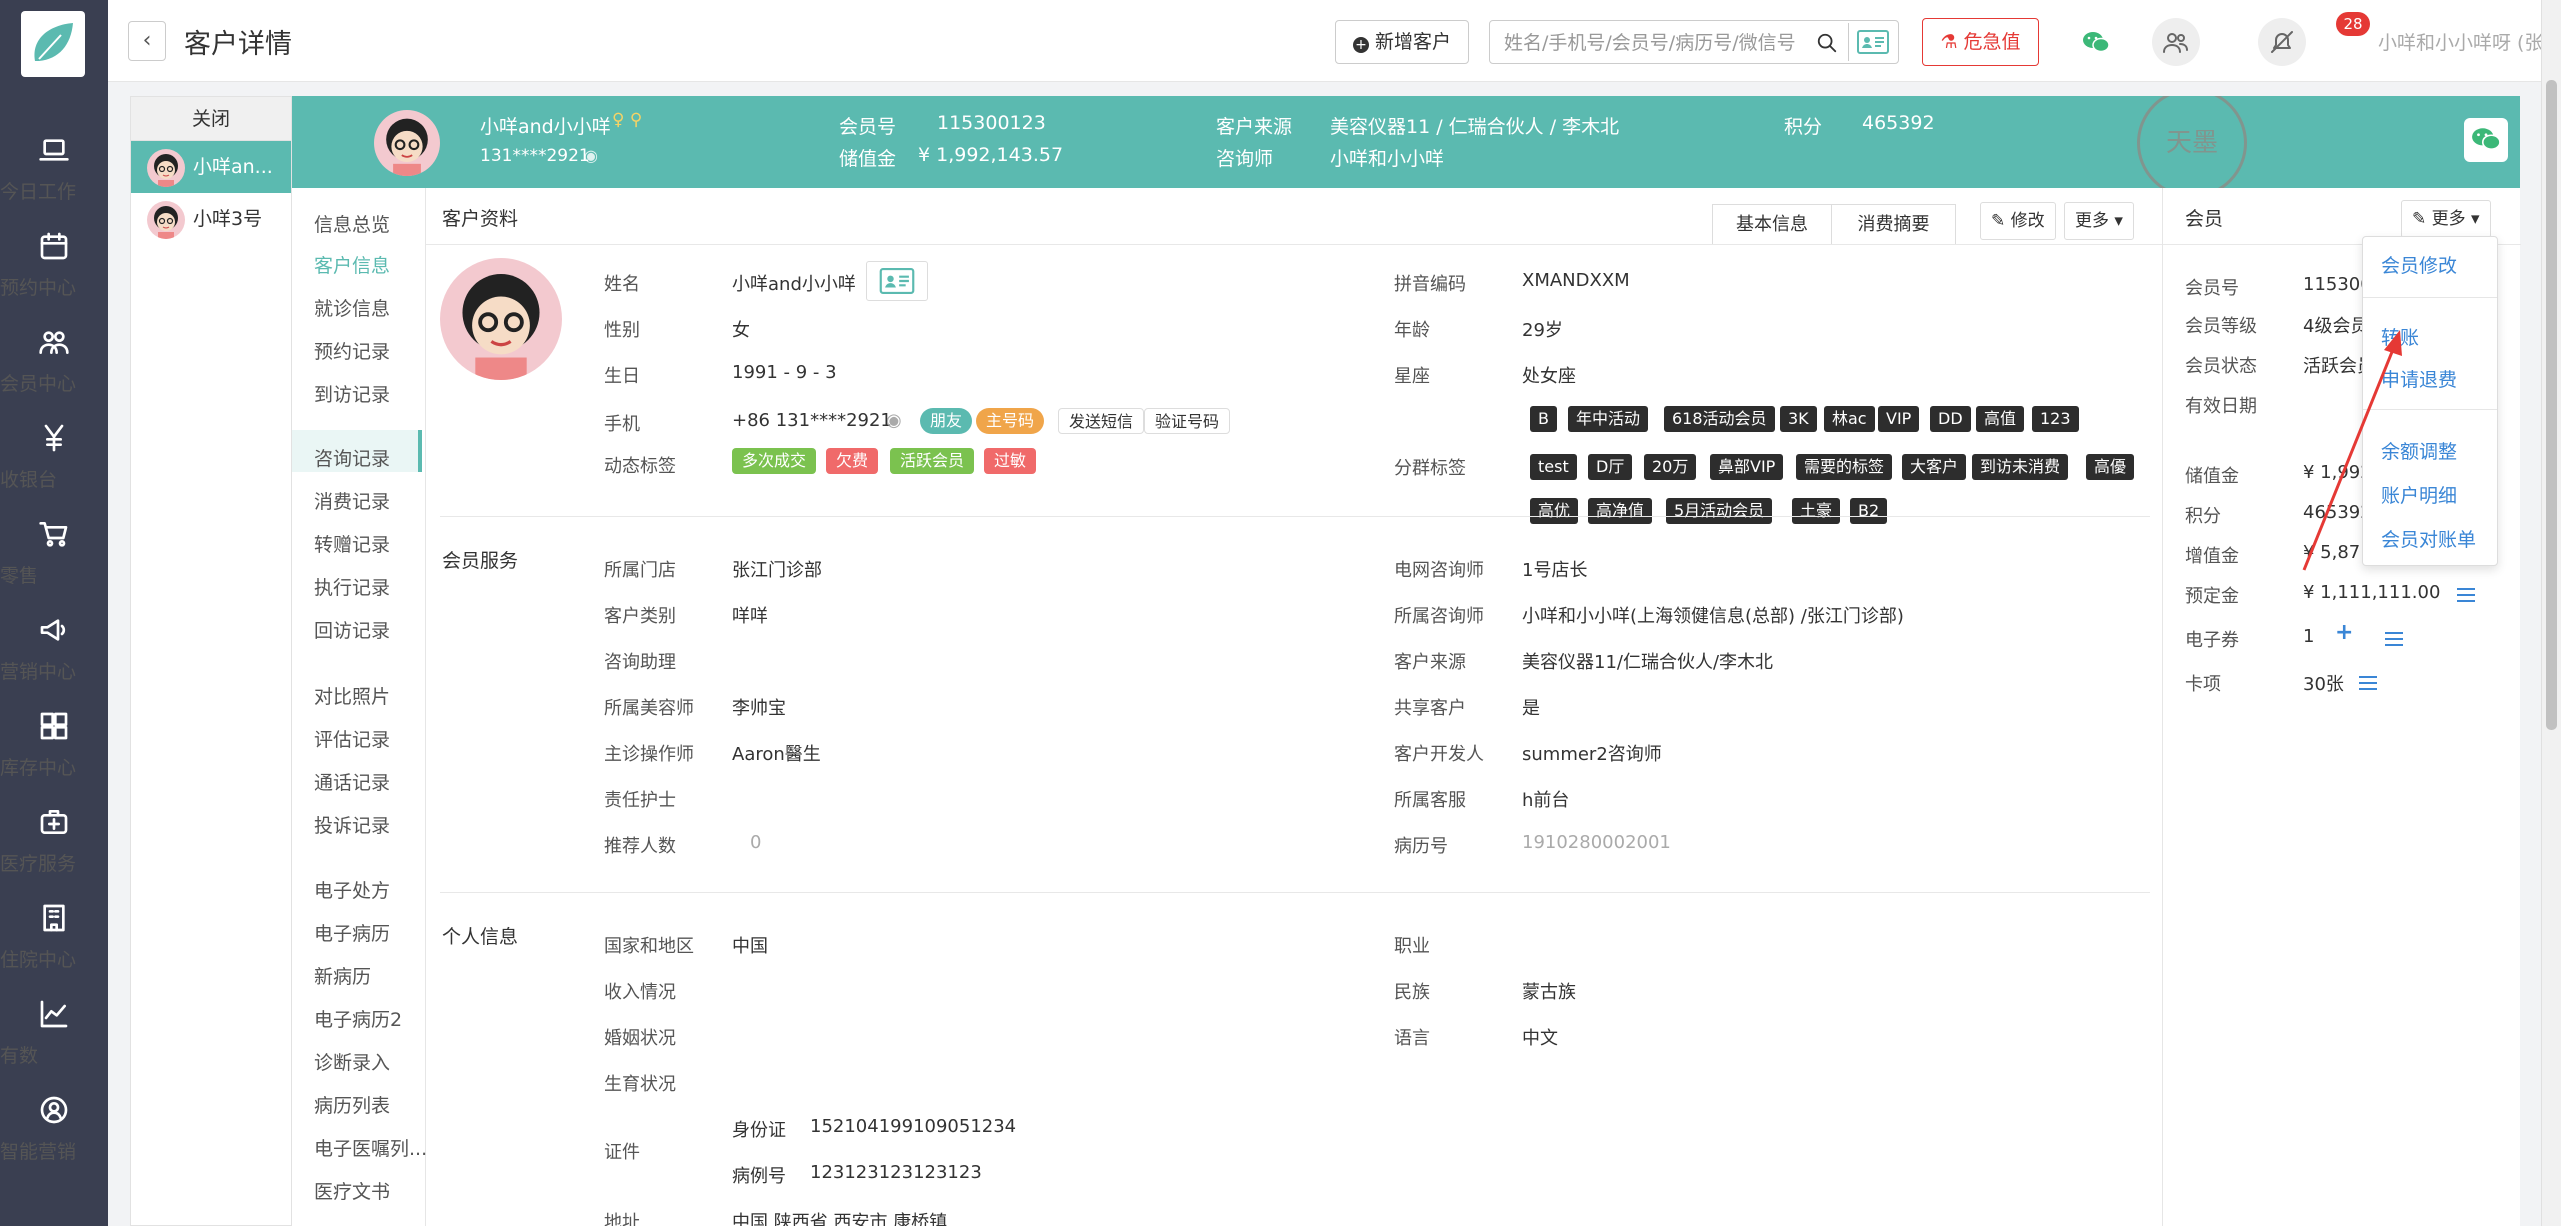 The image size is (2561, 1226). I want to click on customer-avatar, so click(501, 319).